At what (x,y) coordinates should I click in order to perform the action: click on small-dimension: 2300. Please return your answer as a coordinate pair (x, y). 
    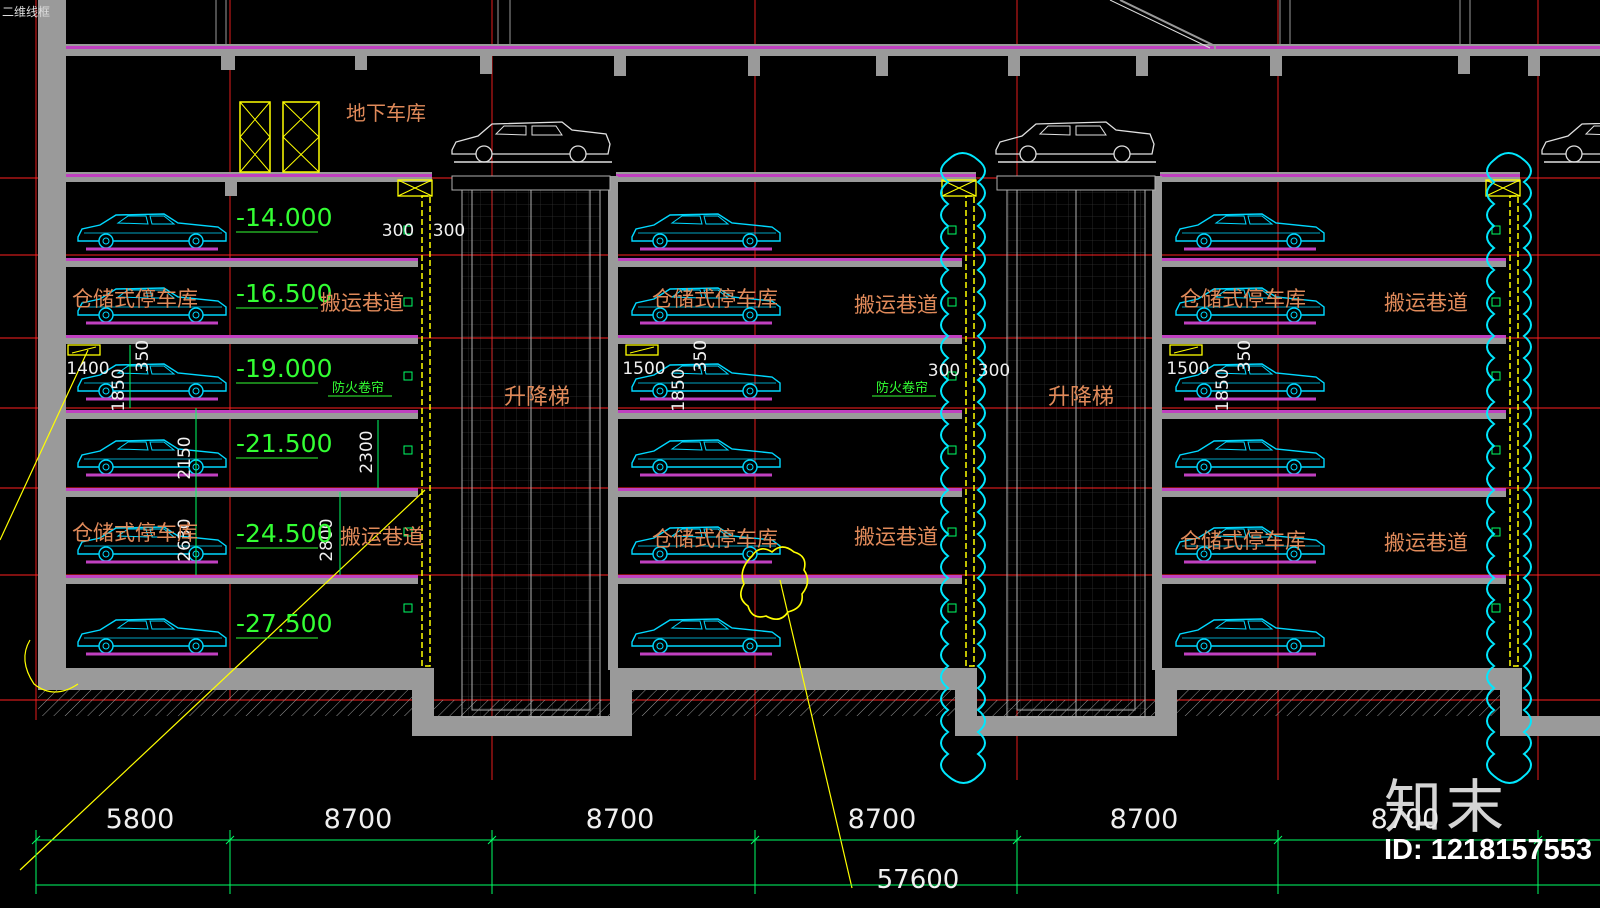
    Looking at the image, I should click on (367, 451).